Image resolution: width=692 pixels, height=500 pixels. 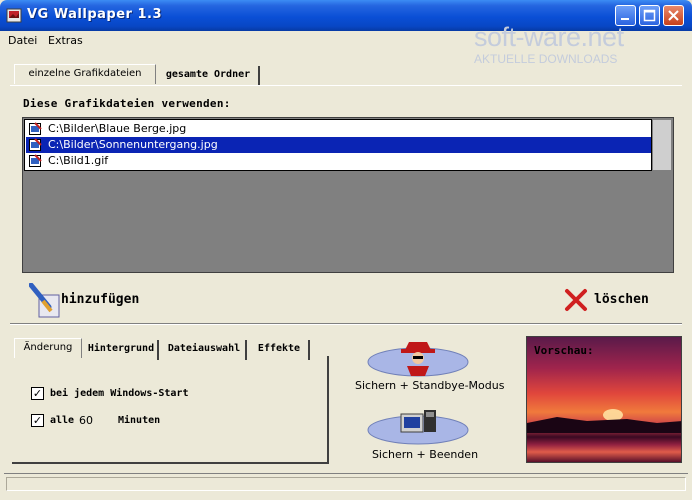 What do you see at coordinates (346, 324) in the screenshot?
I see `divider` at bounding box center [346, 324].